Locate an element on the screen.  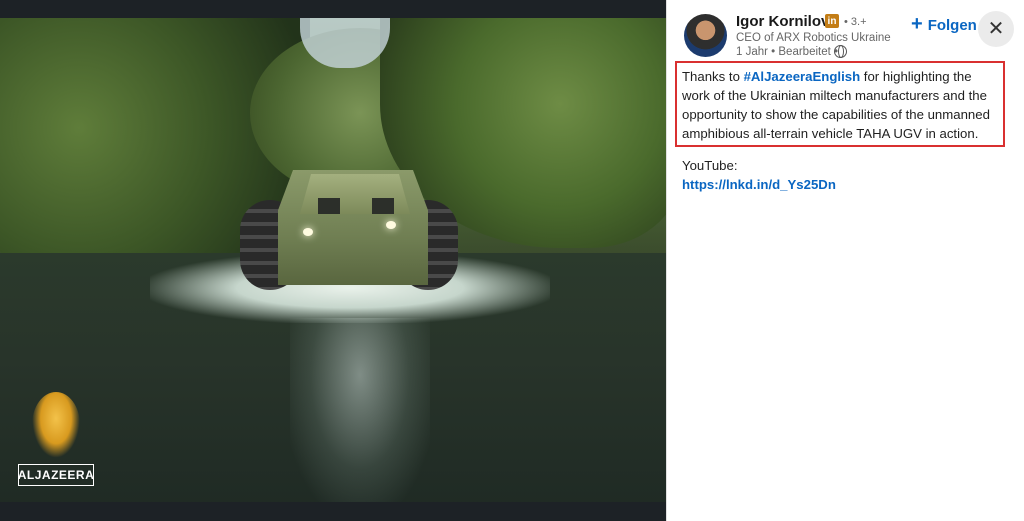
hashtag-link: #AlJazeeraEnglish is located at coordinates (802, 76).